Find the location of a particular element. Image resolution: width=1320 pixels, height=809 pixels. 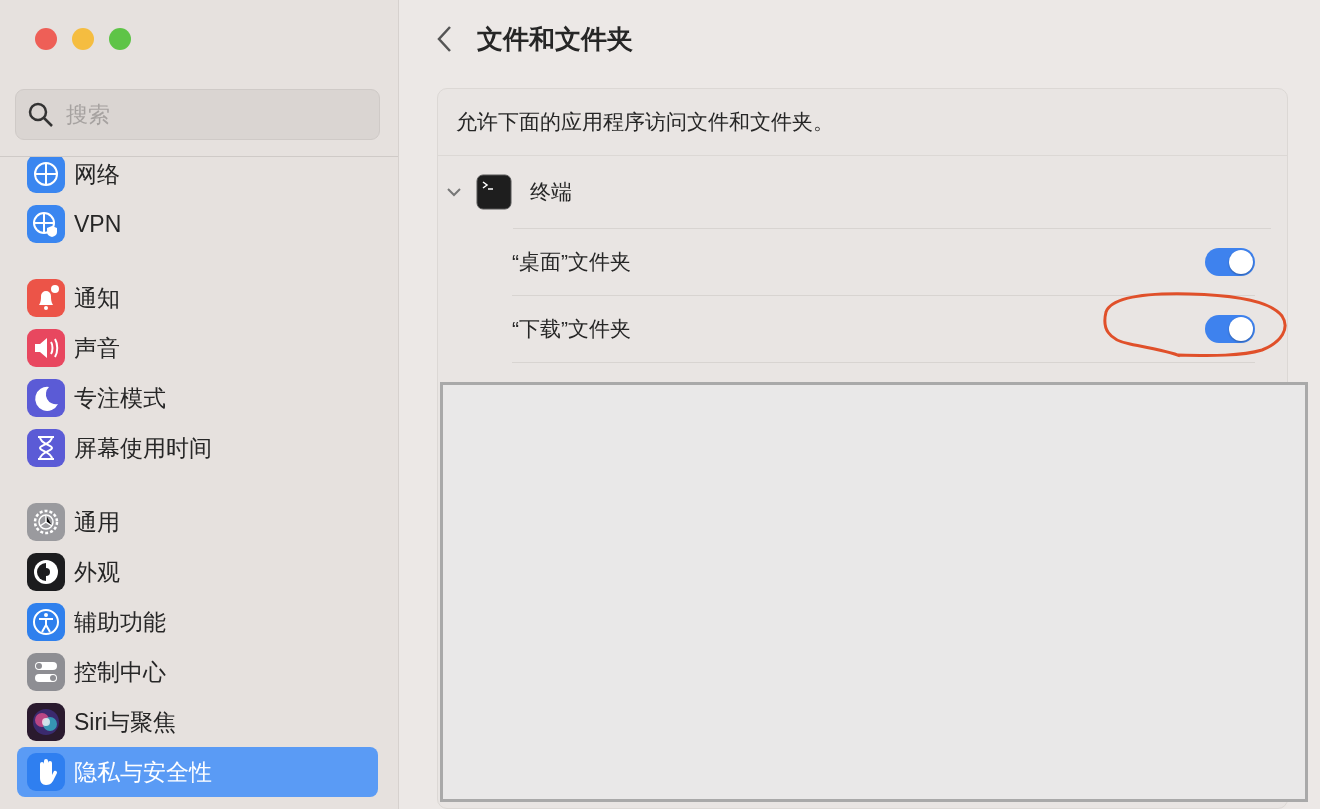

app-name: 终端 is located at coordinates (551, 192).